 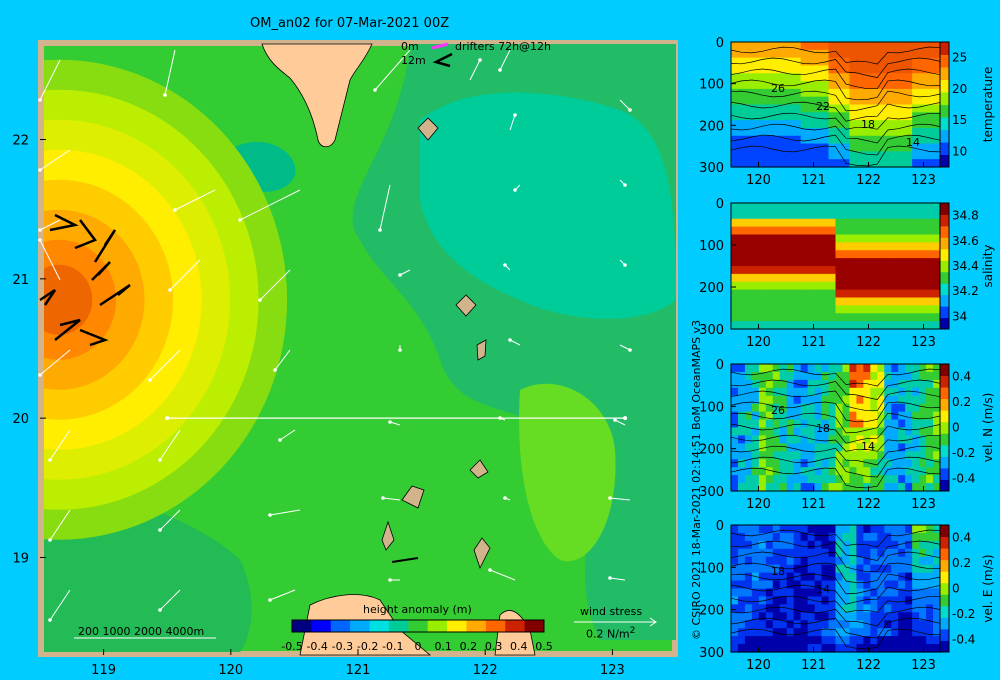 I want to click on colorbar-tick-0: -0.5, so click(x=291, y=646).